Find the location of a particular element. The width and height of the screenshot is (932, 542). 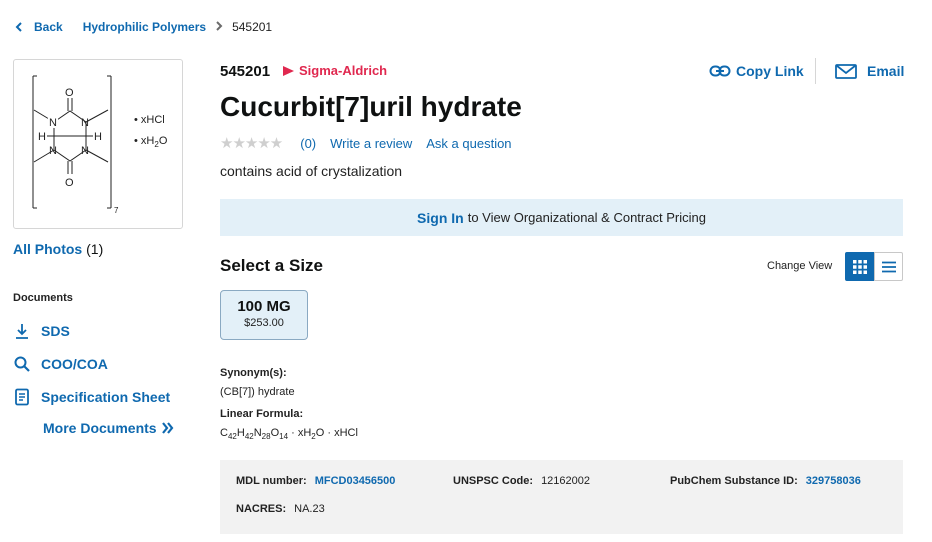

water-label-end: O is located at coordinates (163, 141).